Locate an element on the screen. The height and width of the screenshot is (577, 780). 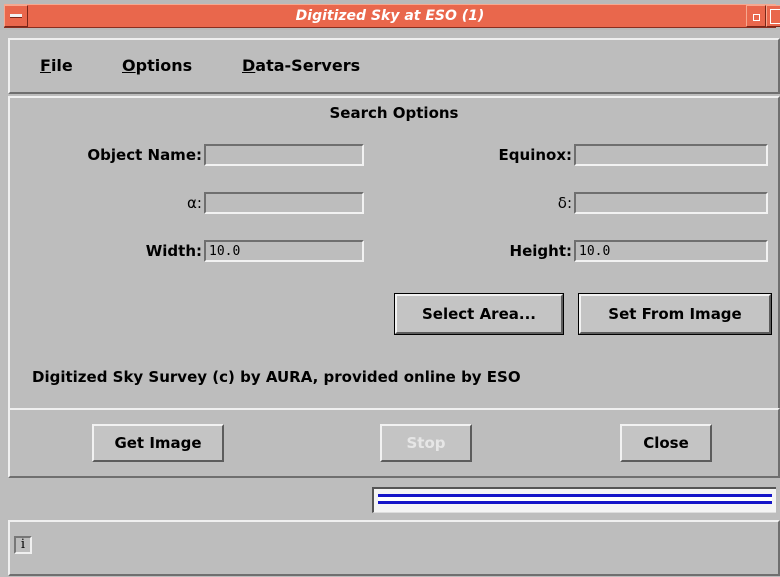
set-from-image-button: Set From Image is located at coordinates (675, 314).